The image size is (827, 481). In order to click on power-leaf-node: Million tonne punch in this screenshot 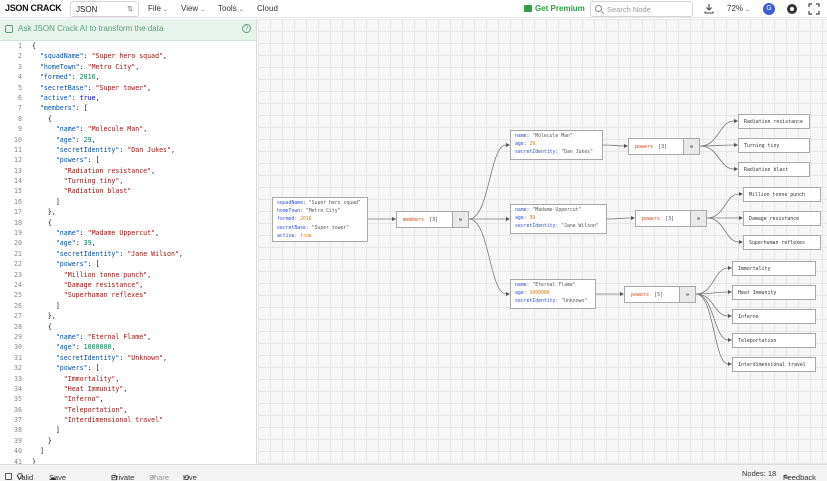, I will do `click(782, 194)`.